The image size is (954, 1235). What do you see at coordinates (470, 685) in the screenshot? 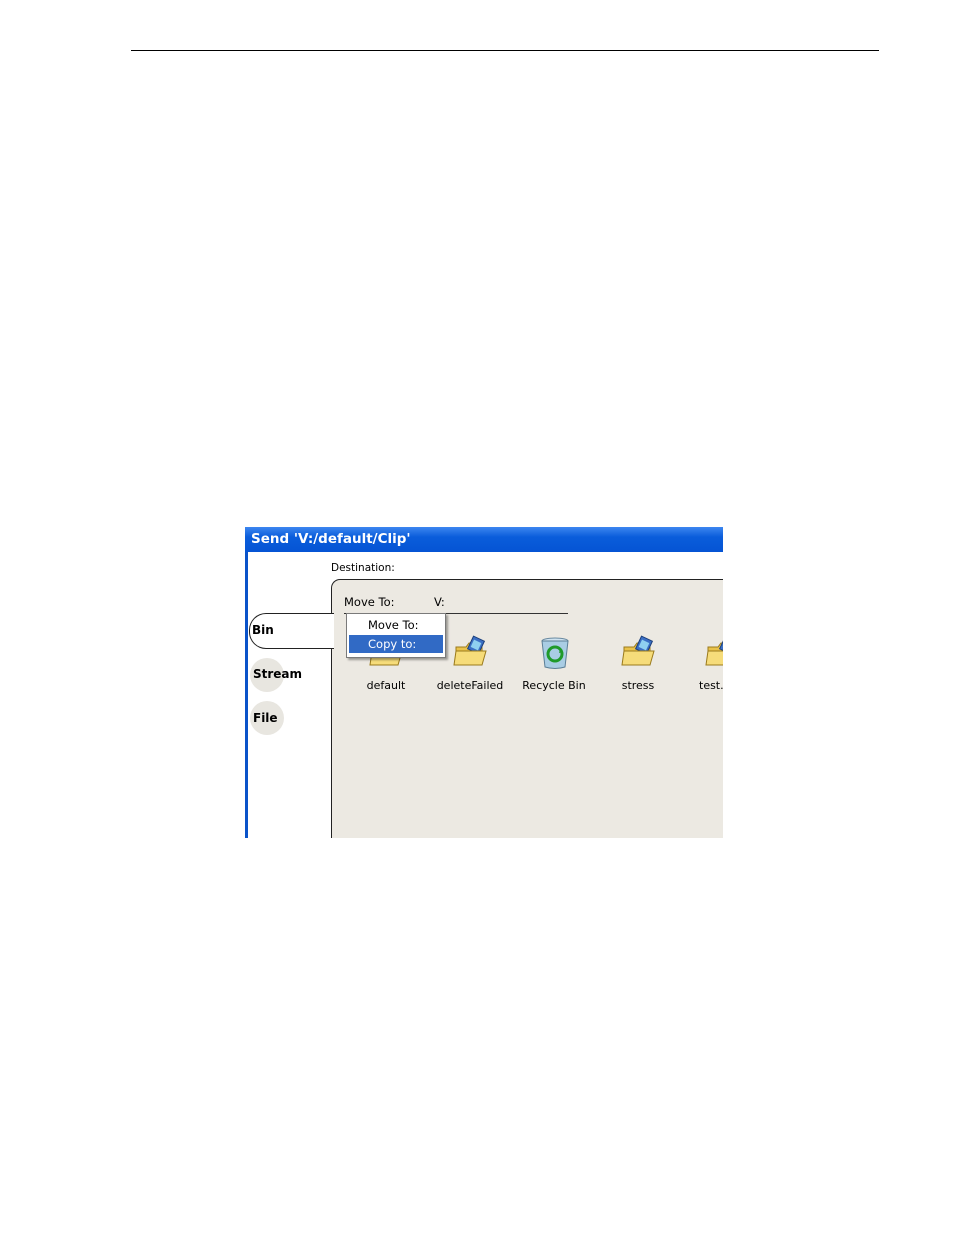
I see `bin-label: deleteFailed` at bounding box center [470, 685].